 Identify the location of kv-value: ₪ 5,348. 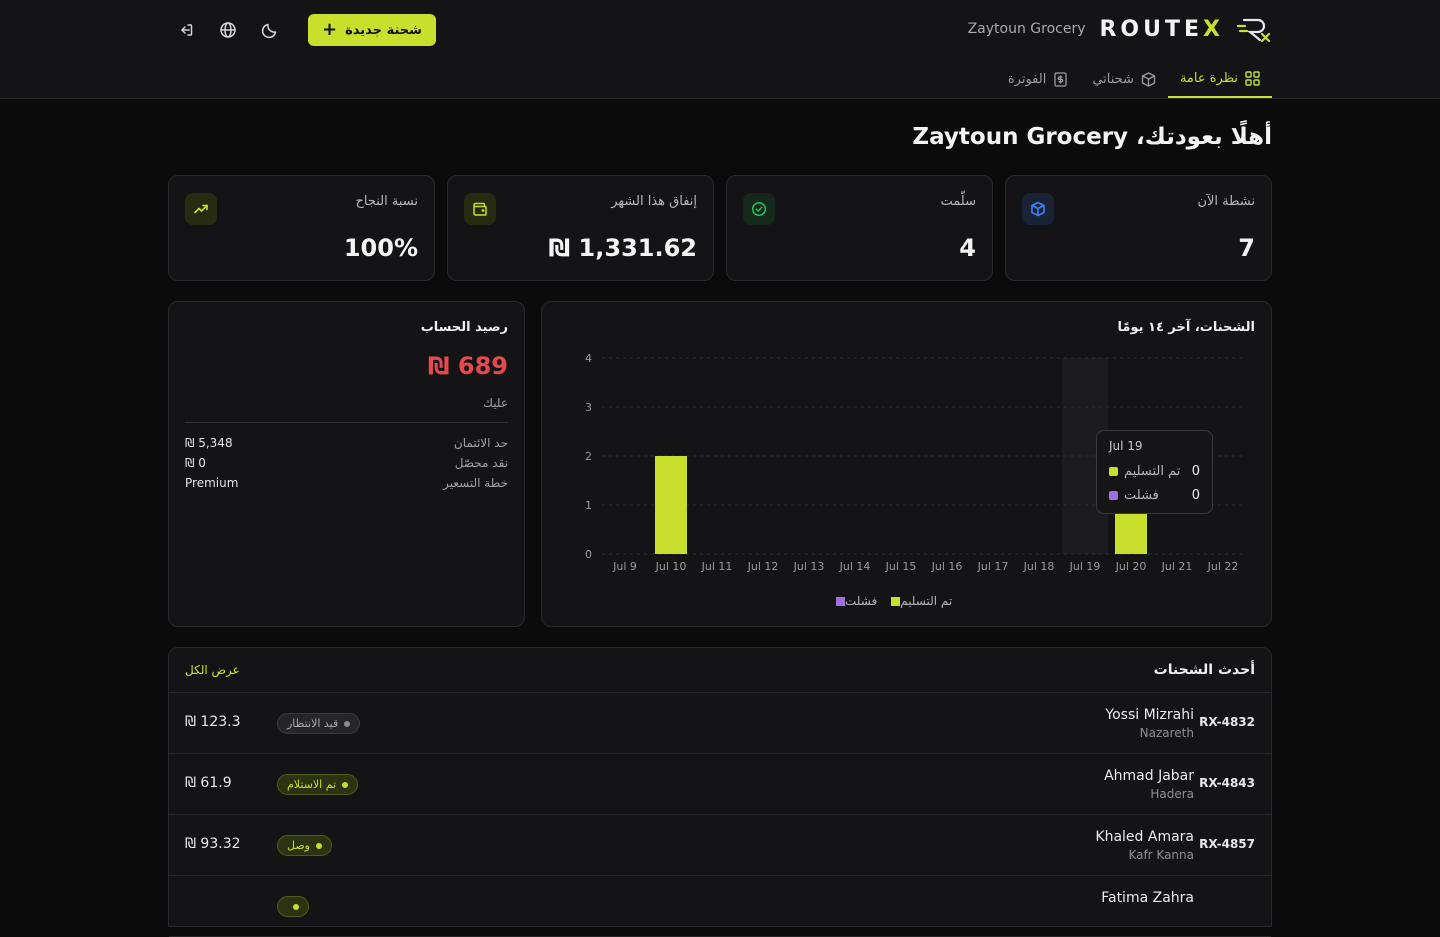
(209, 443).